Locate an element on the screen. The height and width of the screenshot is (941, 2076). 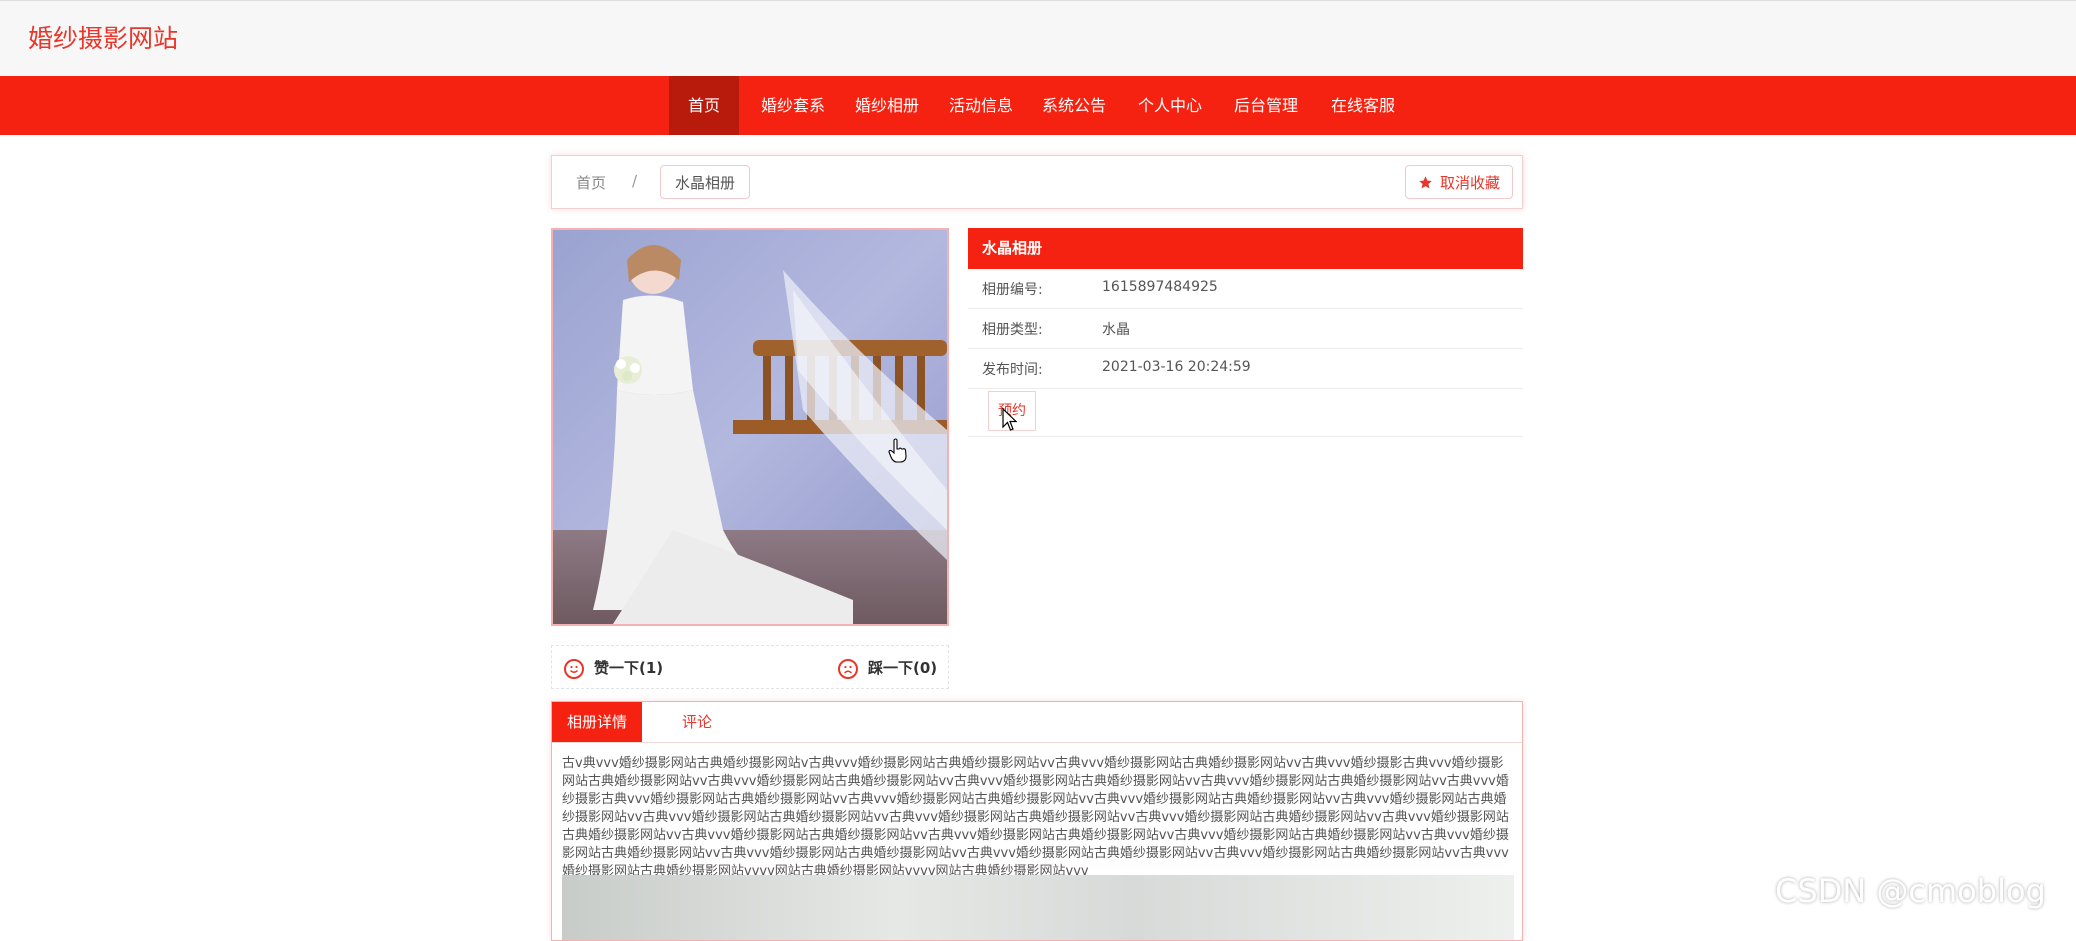
site-title: 婚纱摄影网站 is located at coordinates (103, 37).